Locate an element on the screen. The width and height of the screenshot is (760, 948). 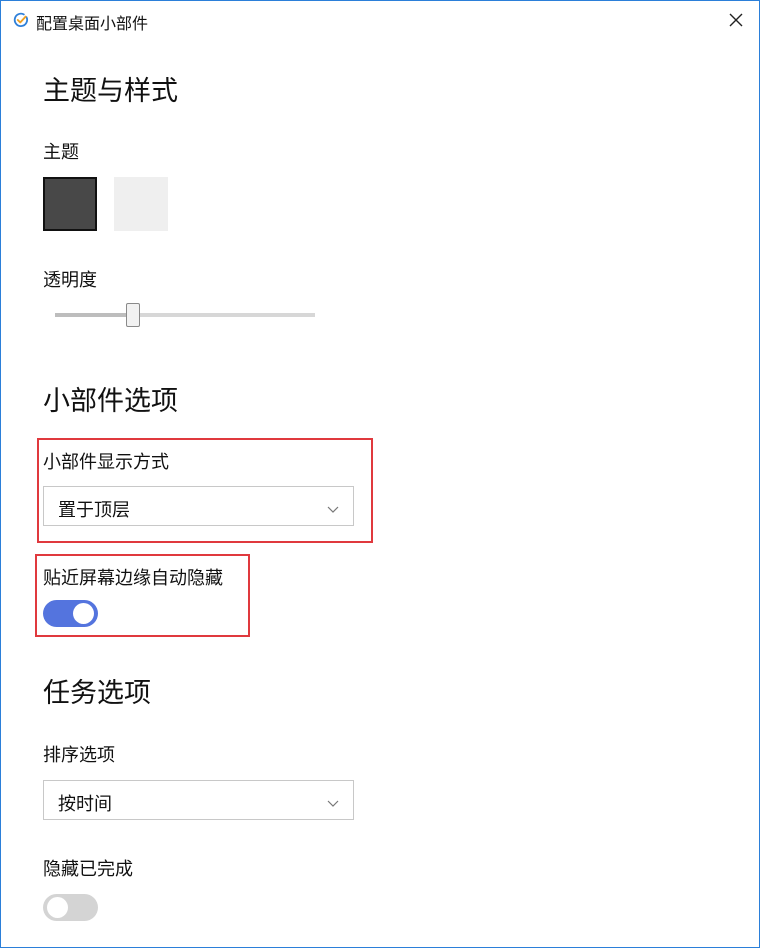
theme-label: 主题 is located at coordinates (61, 152).